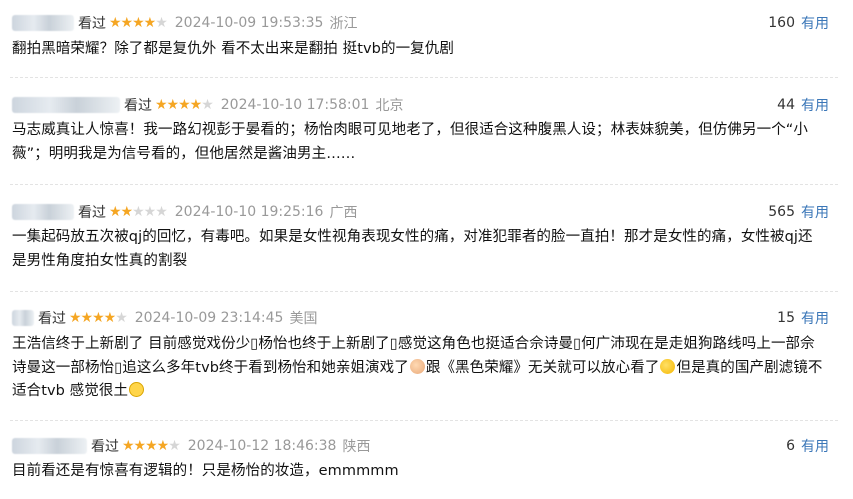  I want to click on vote-count: 15, so click(786, 318).